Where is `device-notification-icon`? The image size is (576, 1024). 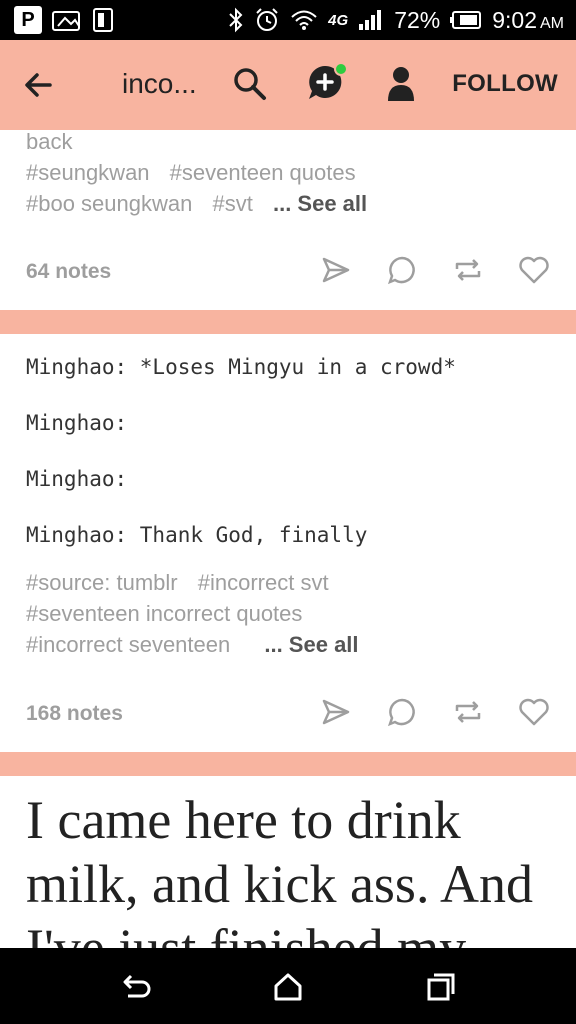 device-notification-icon is located at coordinates (103, 20).